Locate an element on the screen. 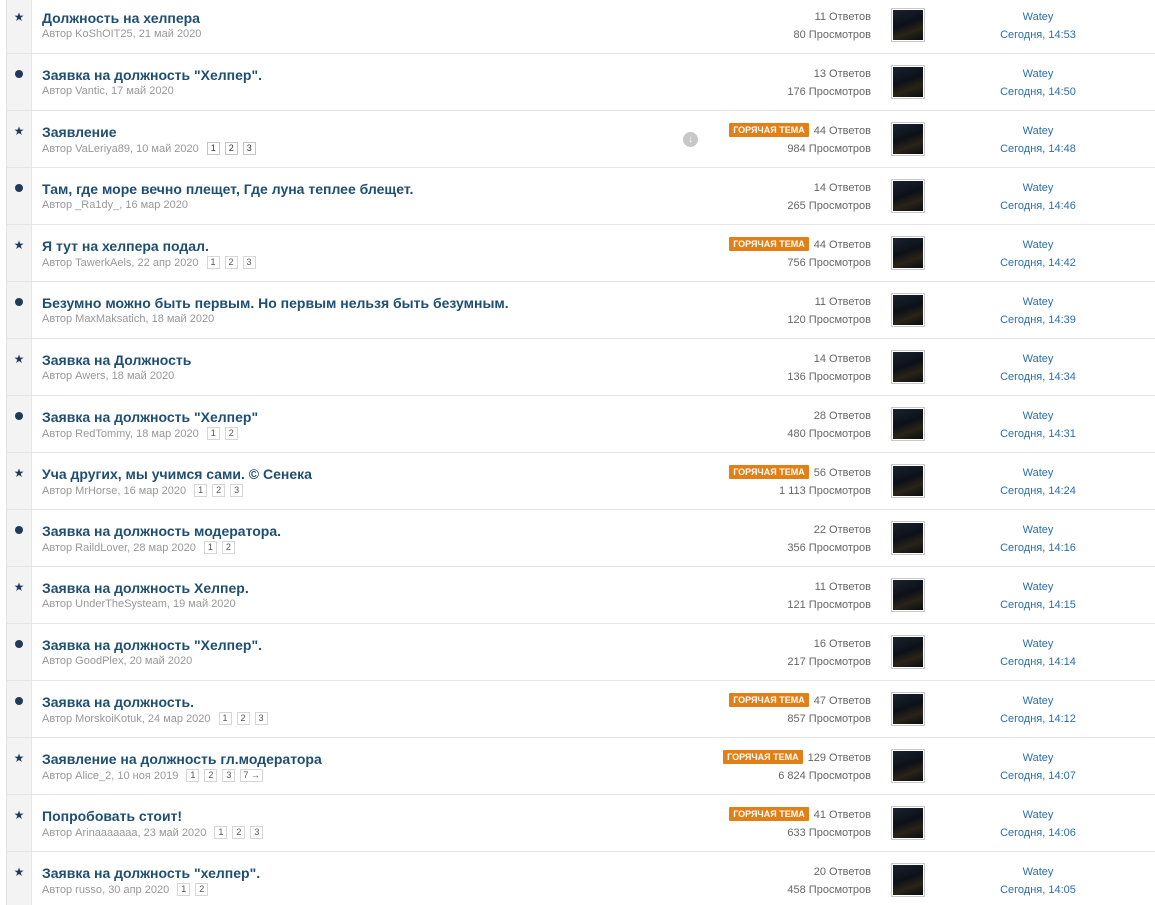  topic-title-link: Заявление is located at coordinates (79, 132).